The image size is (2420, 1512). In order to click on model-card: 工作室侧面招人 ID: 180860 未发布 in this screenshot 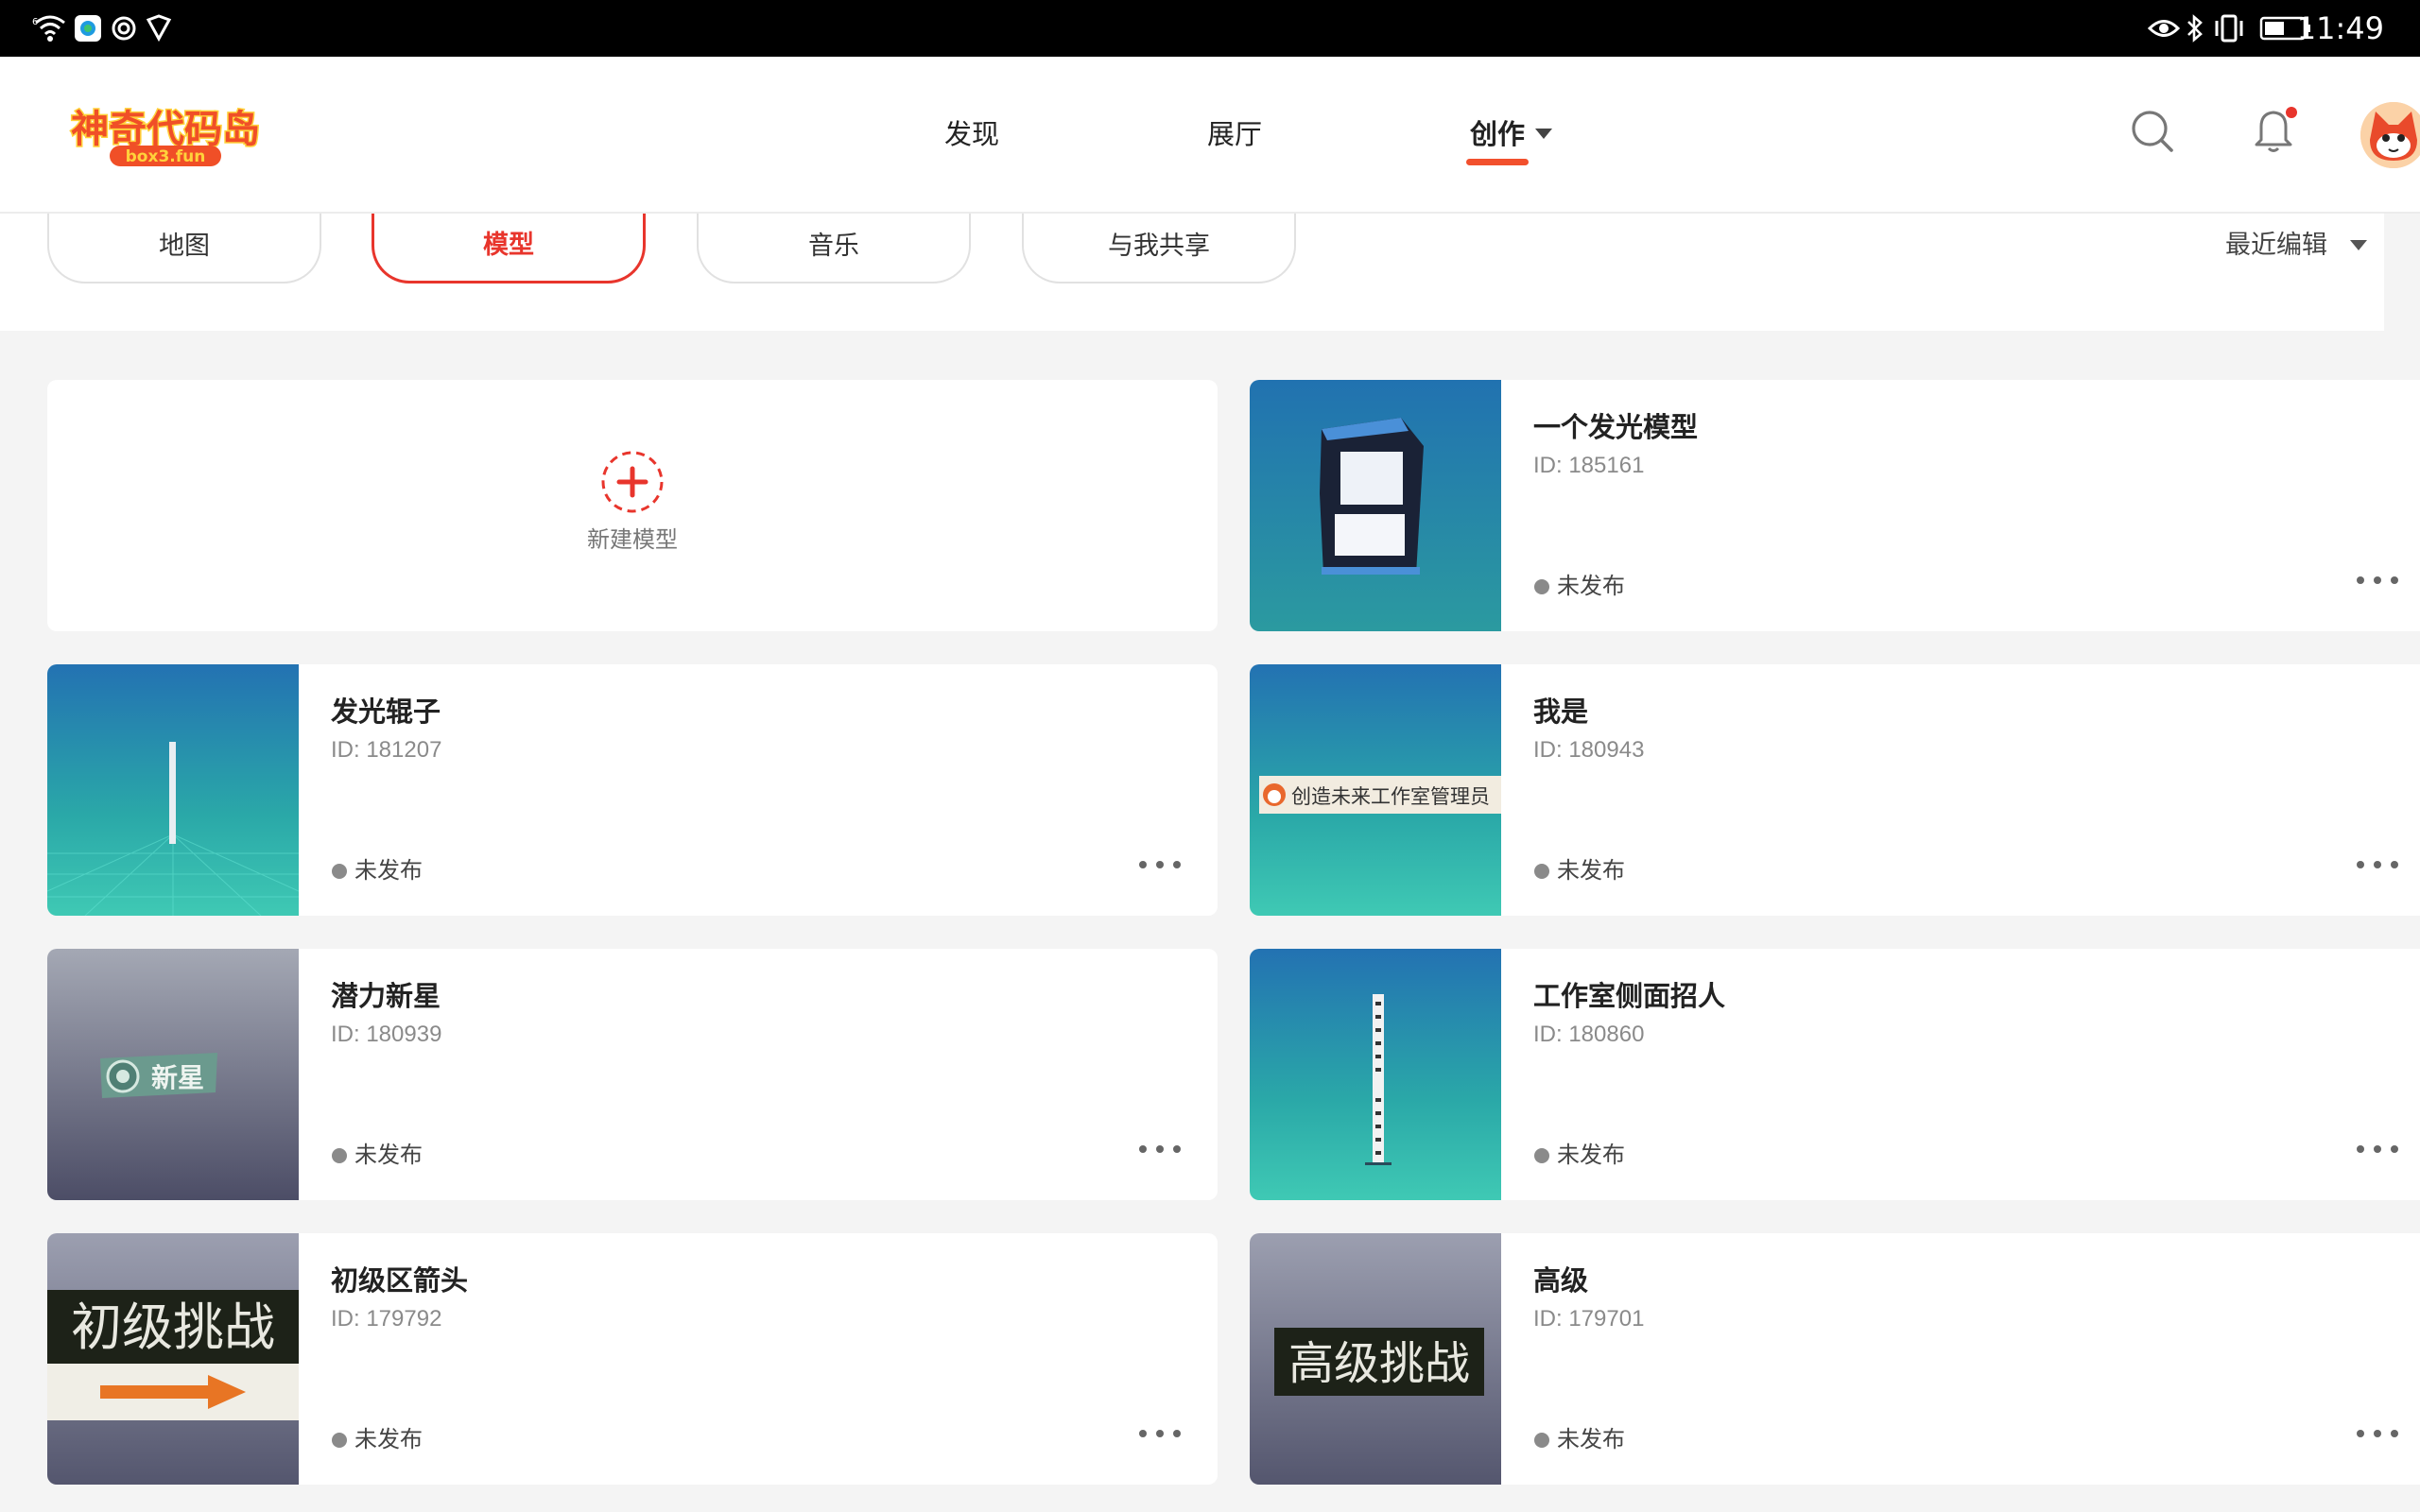, I will do `click(1835, 1074)`.